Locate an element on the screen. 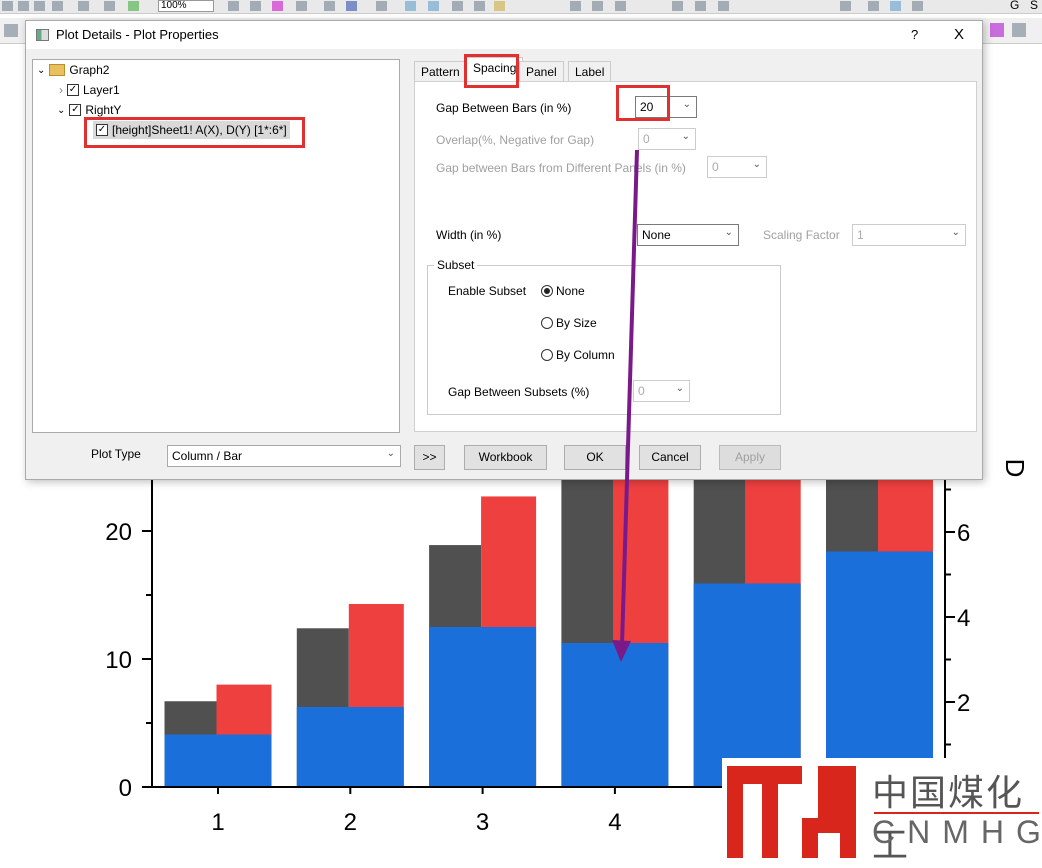 This screenshot has height=868, width=1042. folder-icon is located at coordinates (57, 70).